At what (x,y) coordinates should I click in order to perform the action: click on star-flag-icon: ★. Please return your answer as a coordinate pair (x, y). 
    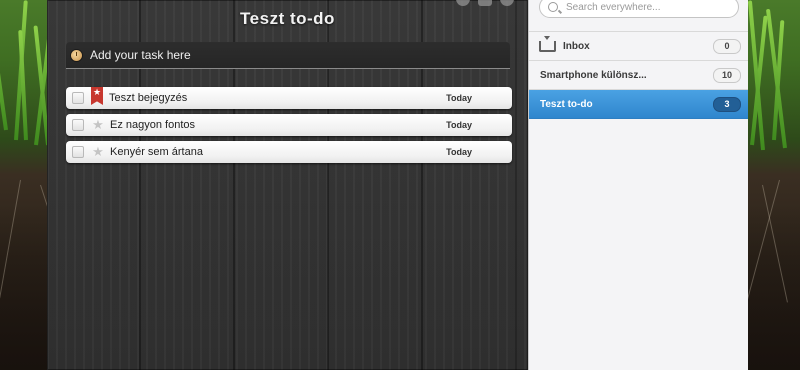
    Looking at the image, I should click on (97, 96).